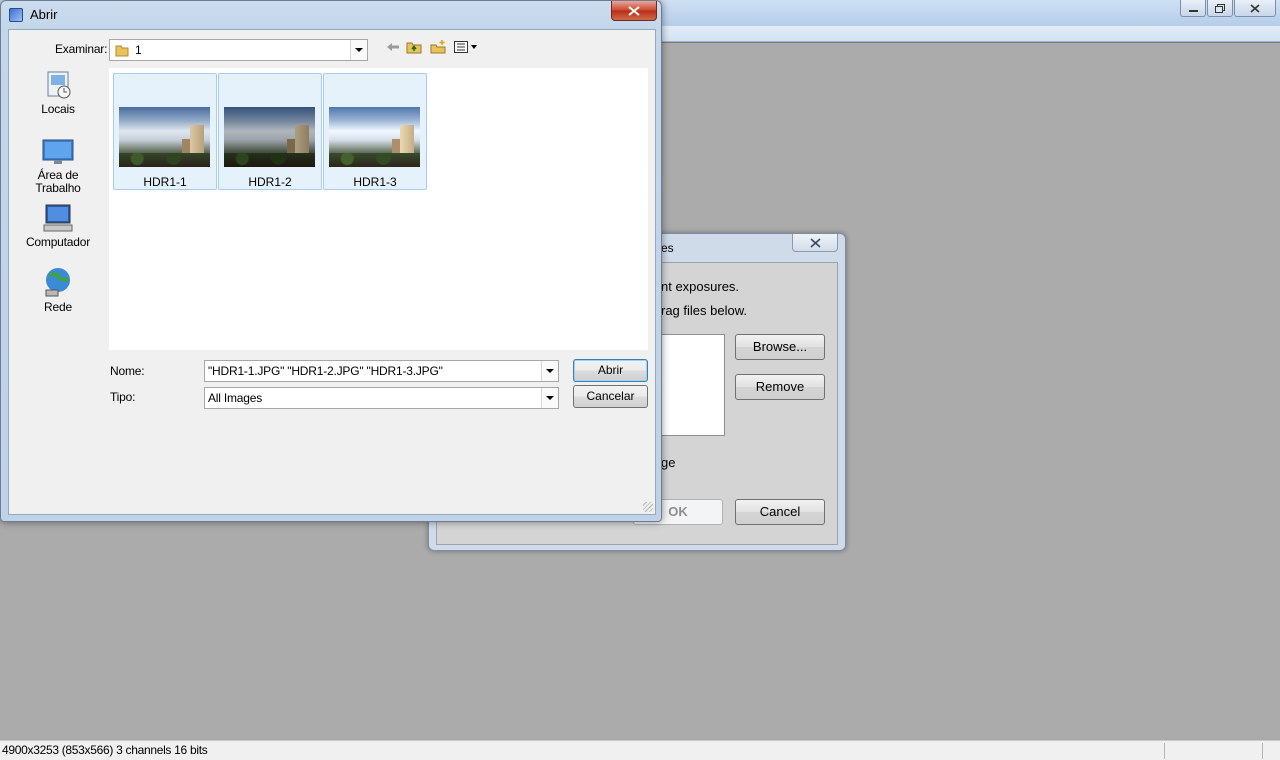 Image resolution: width=1280 pixels, height=760 pixels. I want to click on up-folder-icon, so click(414, 48).